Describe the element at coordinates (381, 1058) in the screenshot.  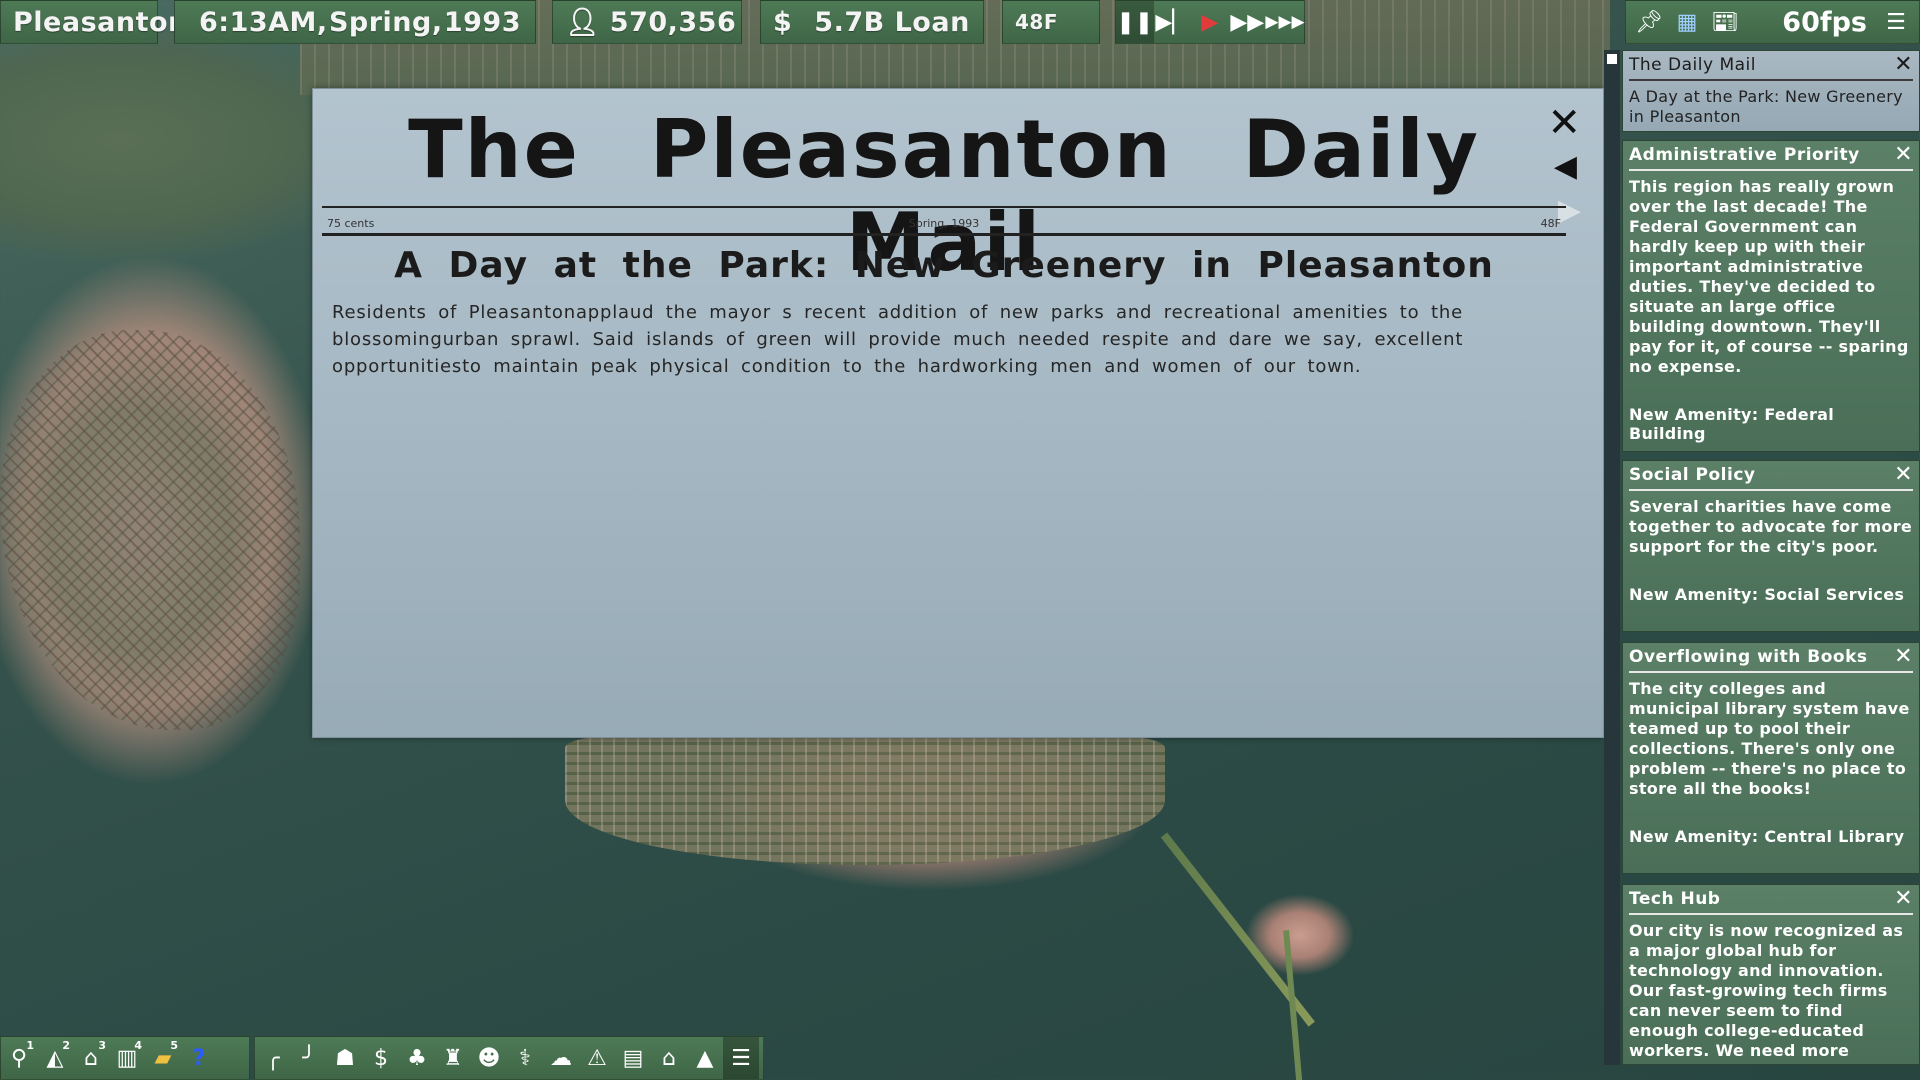
I see `money-icon: $` at that location.